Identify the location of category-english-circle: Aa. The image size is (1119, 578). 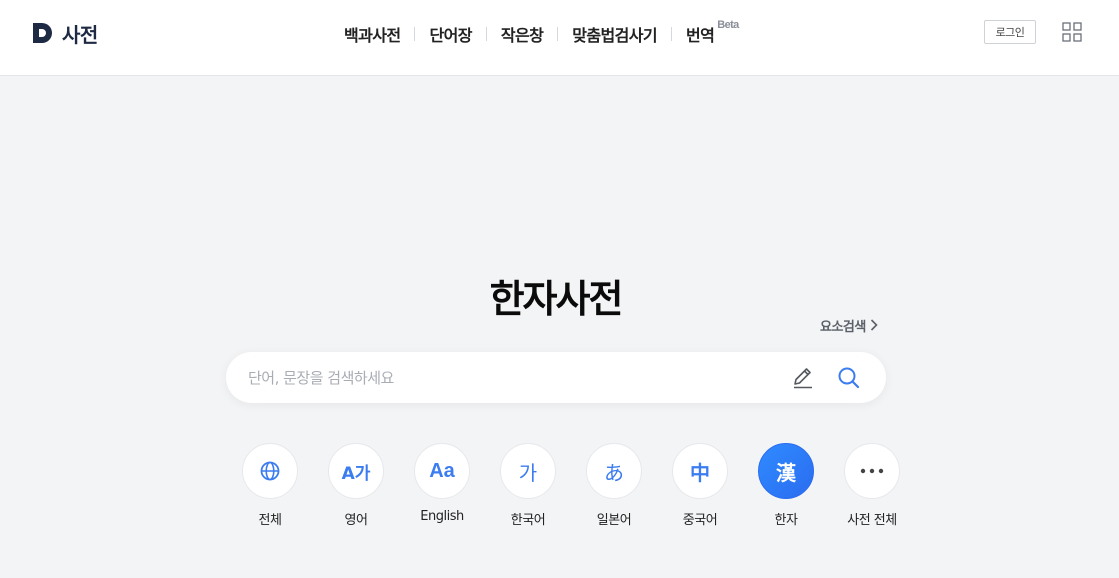
(442, 471).